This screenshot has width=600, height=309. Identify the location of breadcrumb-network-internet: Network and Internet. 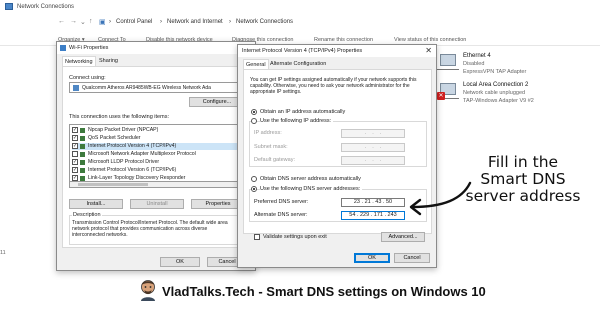
(195, 22).